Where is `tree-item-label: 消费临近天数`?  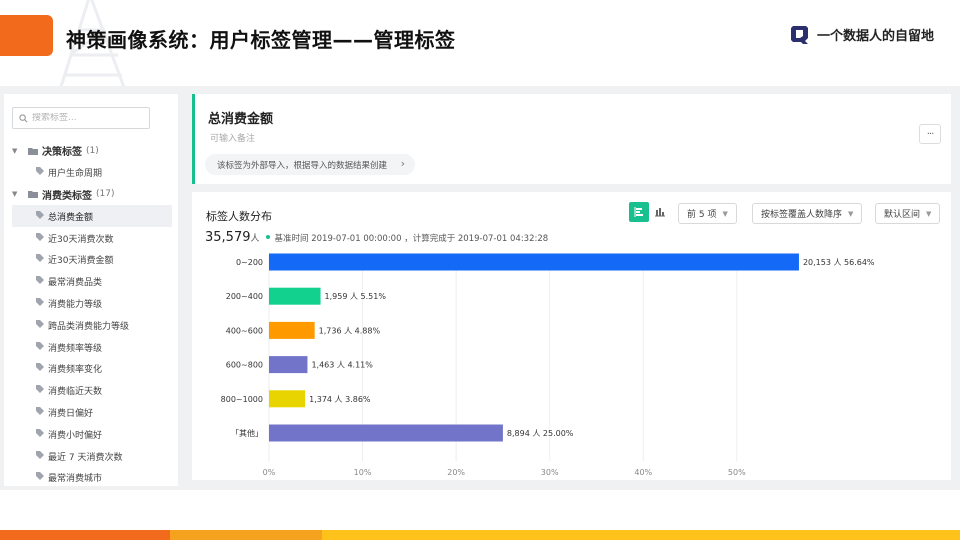 tree-item-label: 消费临近天数 is located at coordinates (75, 392).